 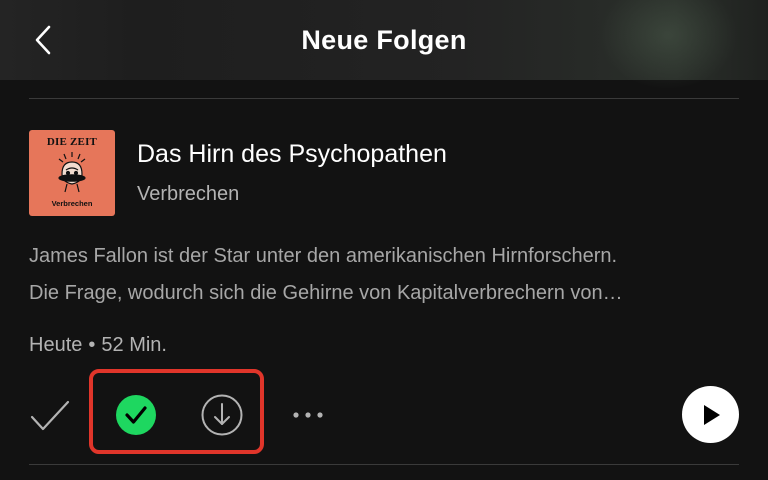 I want to click on more-dots-icon, so click(x=308, y=415).